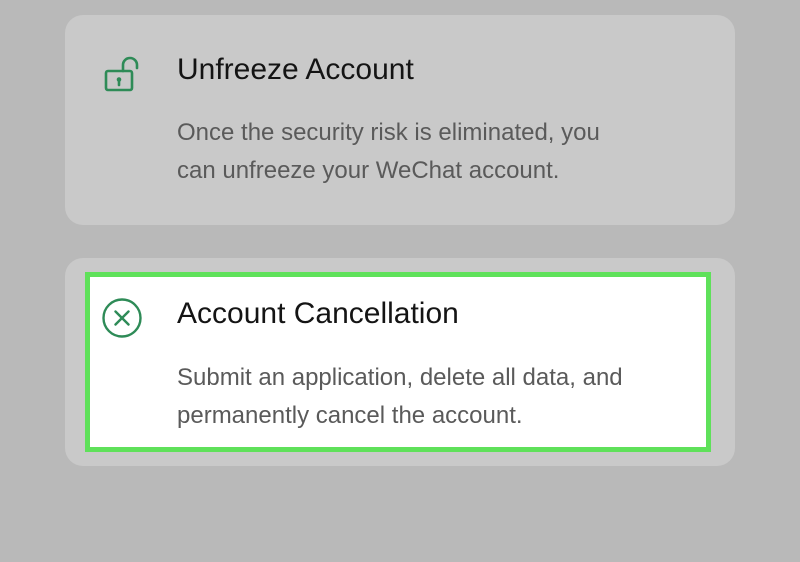 This screenshot has height=562, width=800. I want to click on unfreeze-account-title: Unfreeze Account, so click(295, 69).